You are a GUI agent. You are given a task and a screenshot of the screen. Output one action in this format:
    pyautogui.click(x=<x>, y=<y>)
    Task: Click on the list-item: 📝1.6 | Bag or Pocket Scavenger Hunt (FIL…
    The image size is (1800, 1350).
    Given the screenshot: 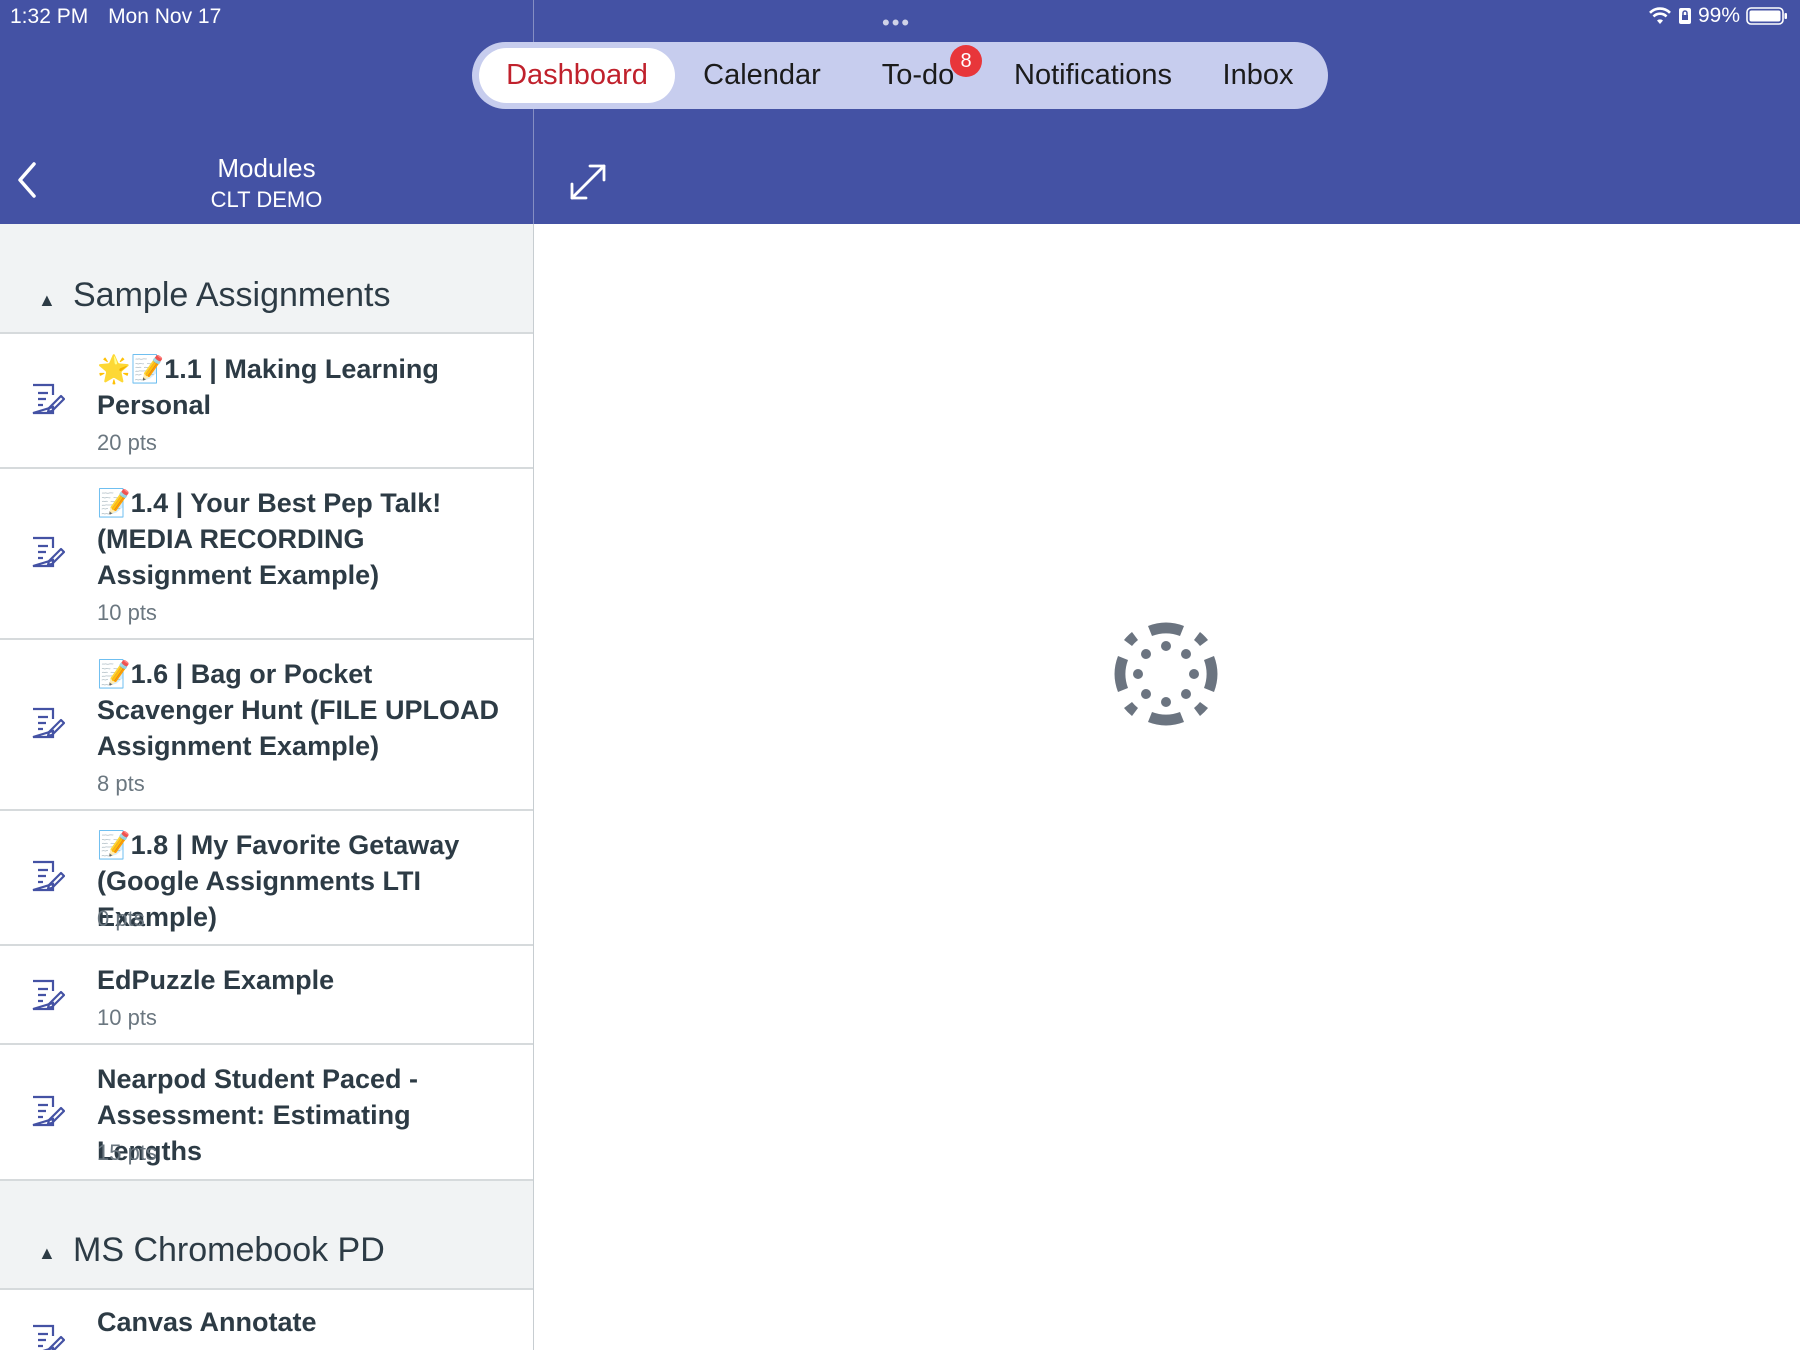 What is the action you would take?
    pyautogui.click(x=266, y=725)
    